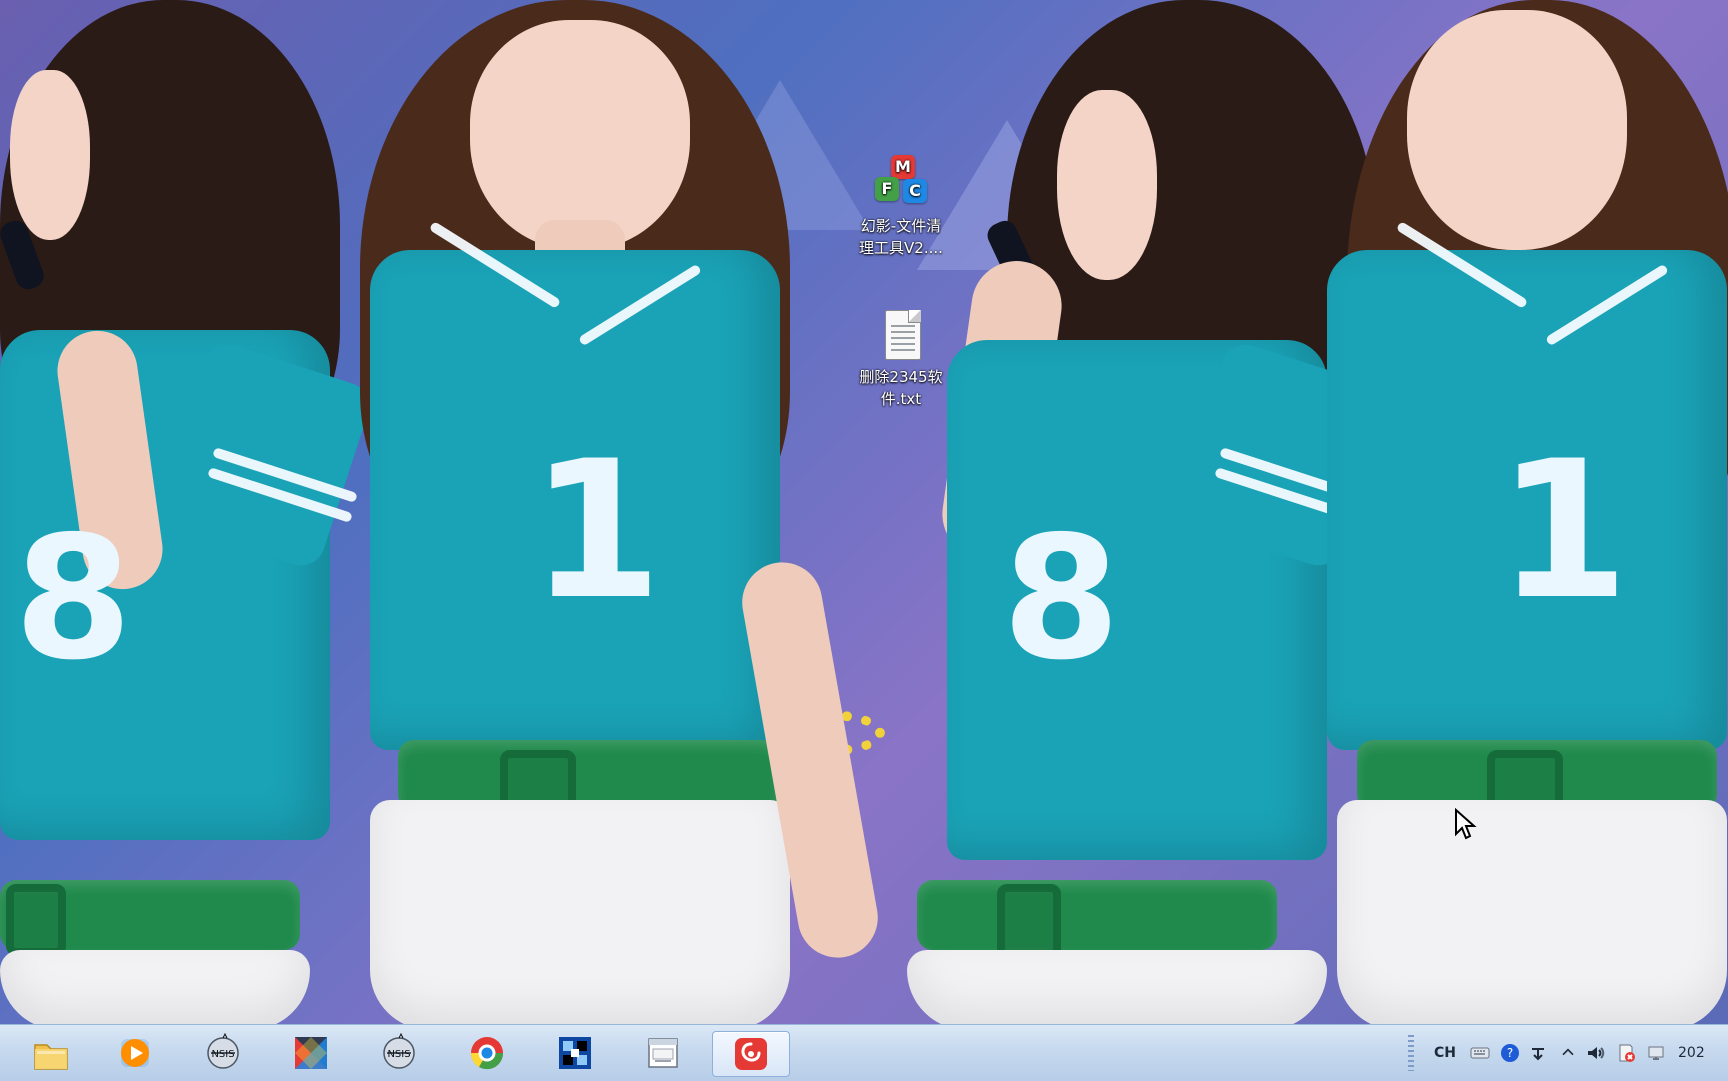 The image size is (1728, 1081). I want to click on desktop-icon-delete-2345-txt: 删除2345软 件.txt, so click(901, 357).